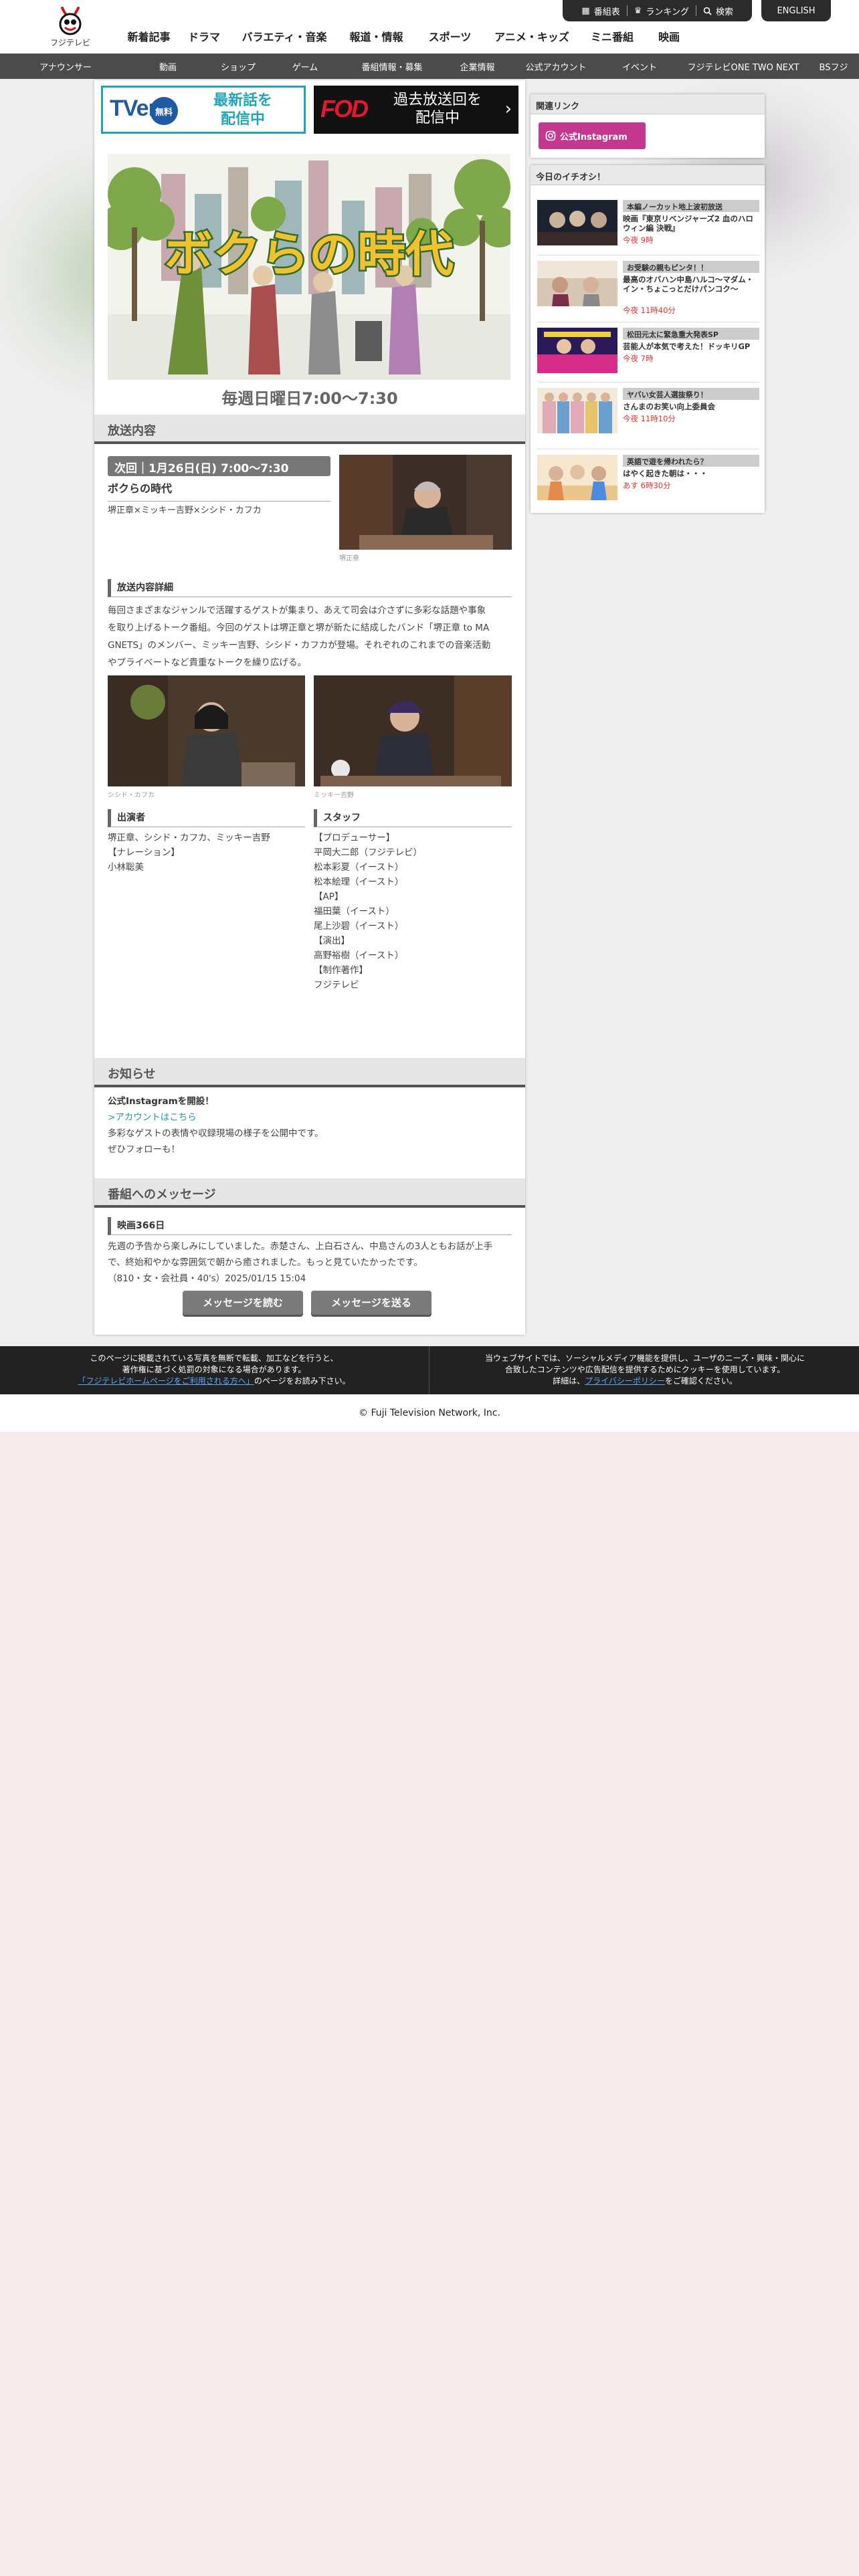  I want to click on ranking-link: ♛ ランキング, so click(662, 11).